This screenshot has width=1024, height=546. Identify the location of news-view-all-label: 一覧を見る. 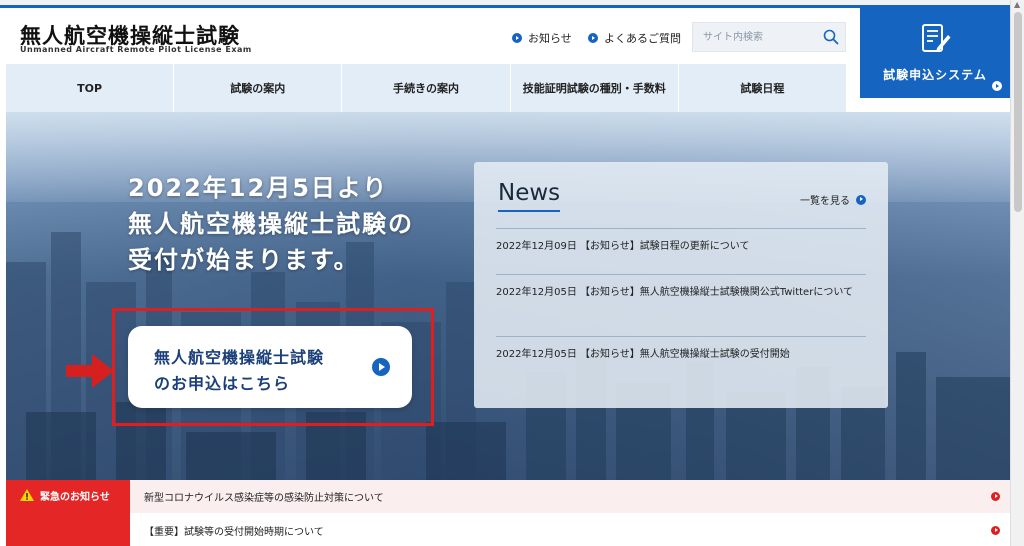
(825, 201).